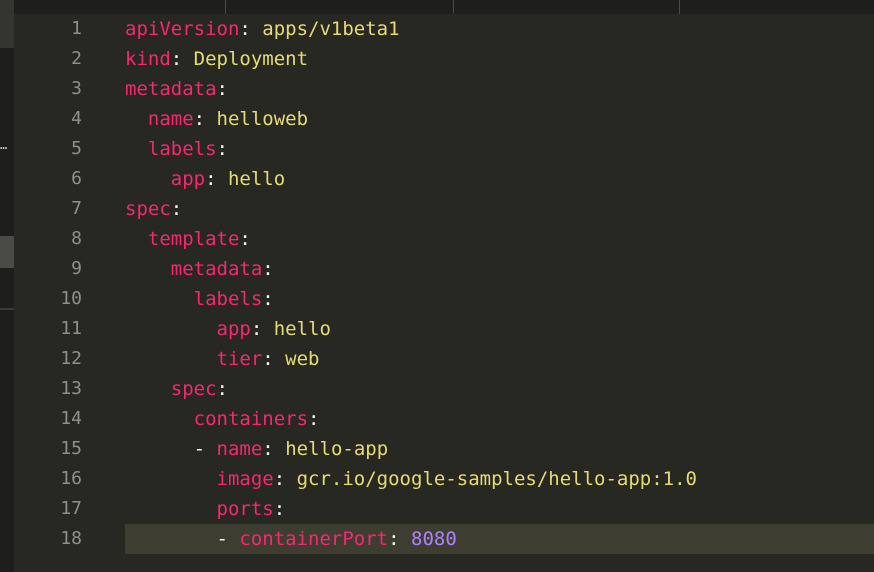 Image resolution: width=874 pixels, height=572 pixels. What do you see at coordinates (205, 509) in the screenshot?
I see `code-text: ports:` at bounding box center [205, 509].